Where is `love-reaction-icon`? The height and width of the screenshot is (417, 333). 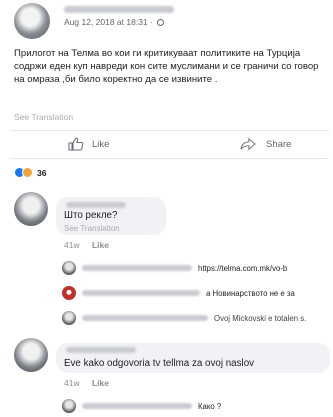 love-reaction-icon is located at coordinates (27, 172).